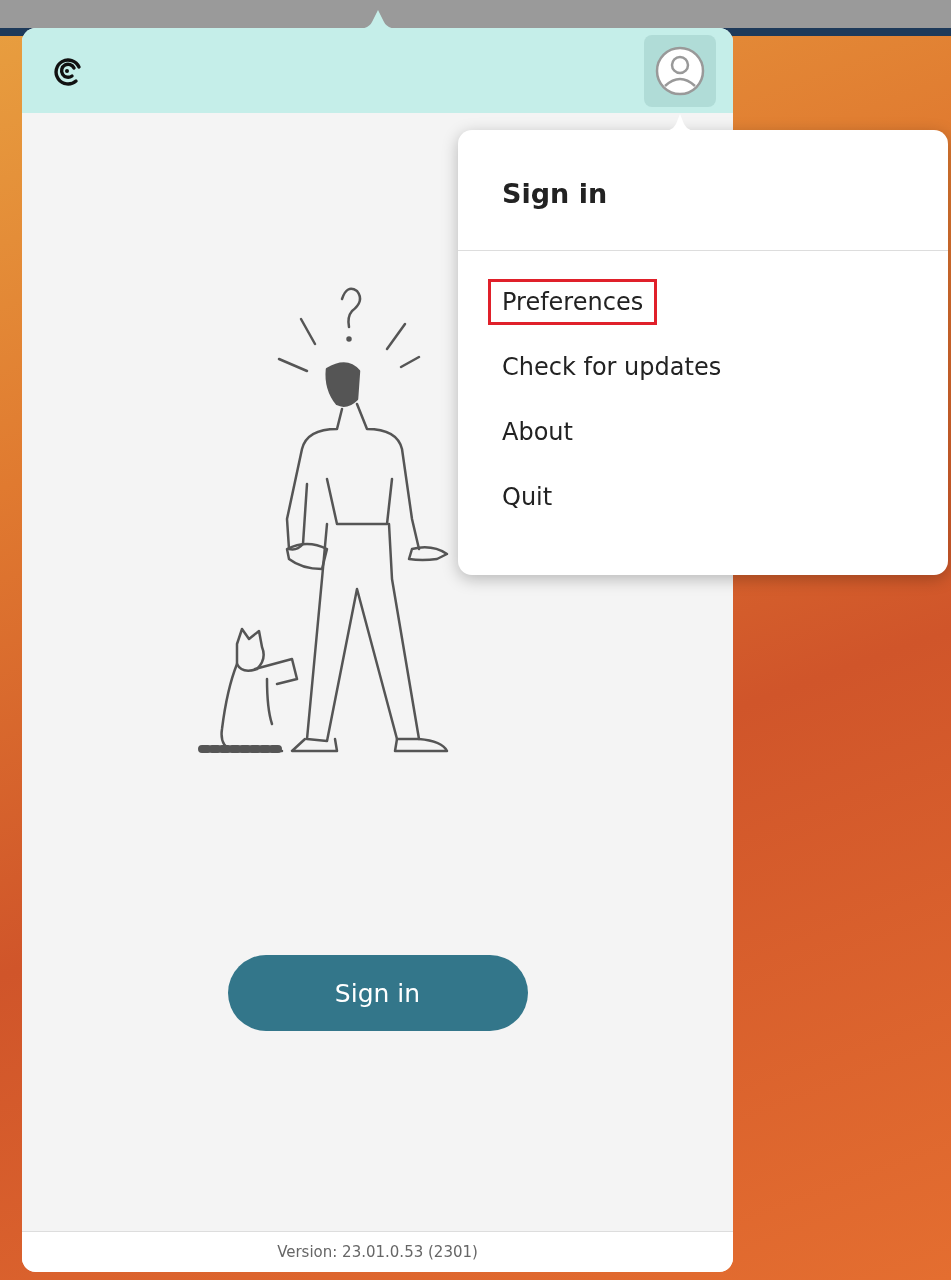 The width and height of the screenshot is (951, 1280). I want to click on version-text: Version: 23.01.0.53 (2301), so click(377, 1252).